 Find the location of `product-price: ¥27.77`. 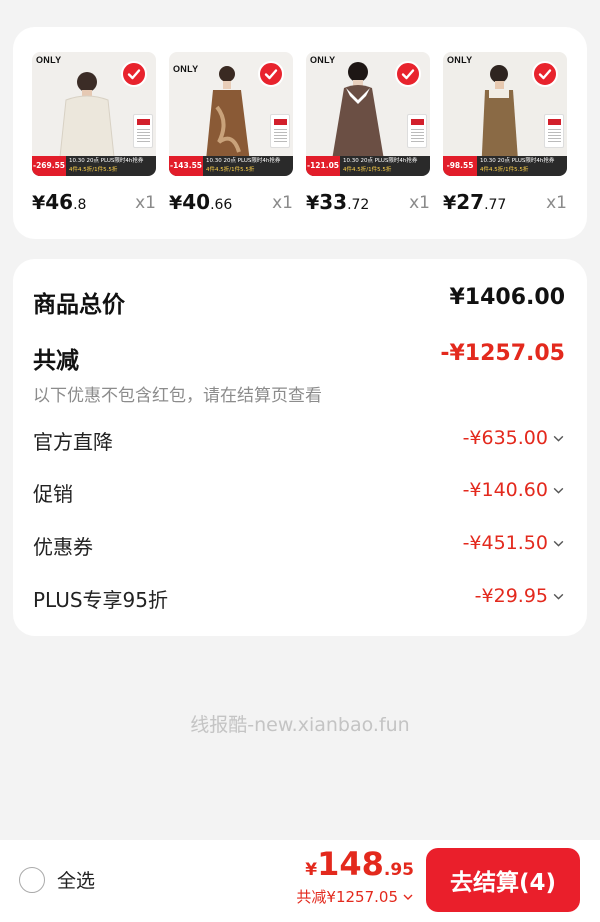

product-price: ¥27.77 is located at coordinates (475, 202).